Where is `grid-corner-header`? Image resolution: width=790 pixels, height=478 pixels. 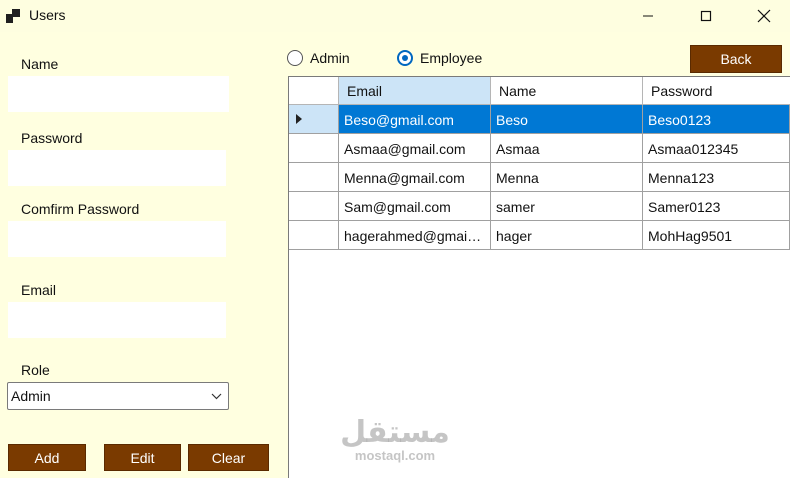 grid-corner-header is located at coordinates (314, 91).